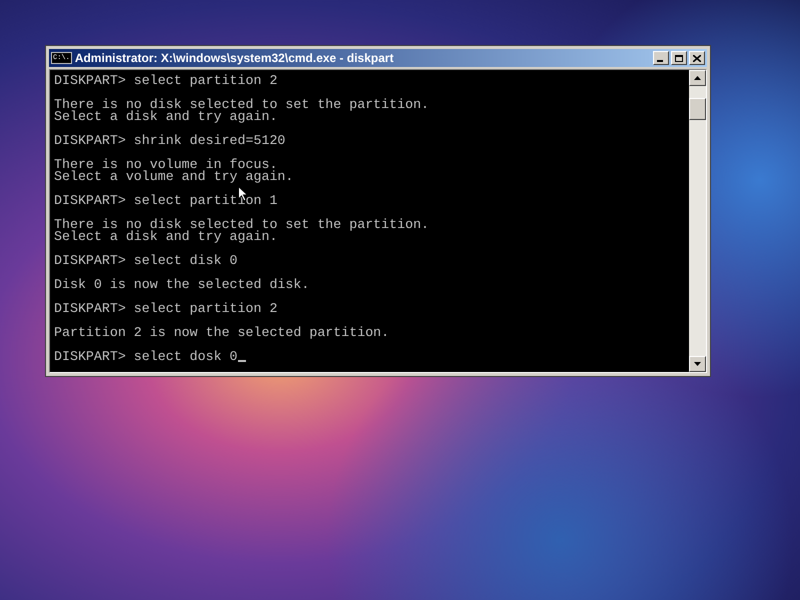 The image size is (800, 600). What do you see at coordinates (182, 285) in the screenshot?
I see `console-line: Disk 0 is now the selected disk.` at bounding box center [182, 285].